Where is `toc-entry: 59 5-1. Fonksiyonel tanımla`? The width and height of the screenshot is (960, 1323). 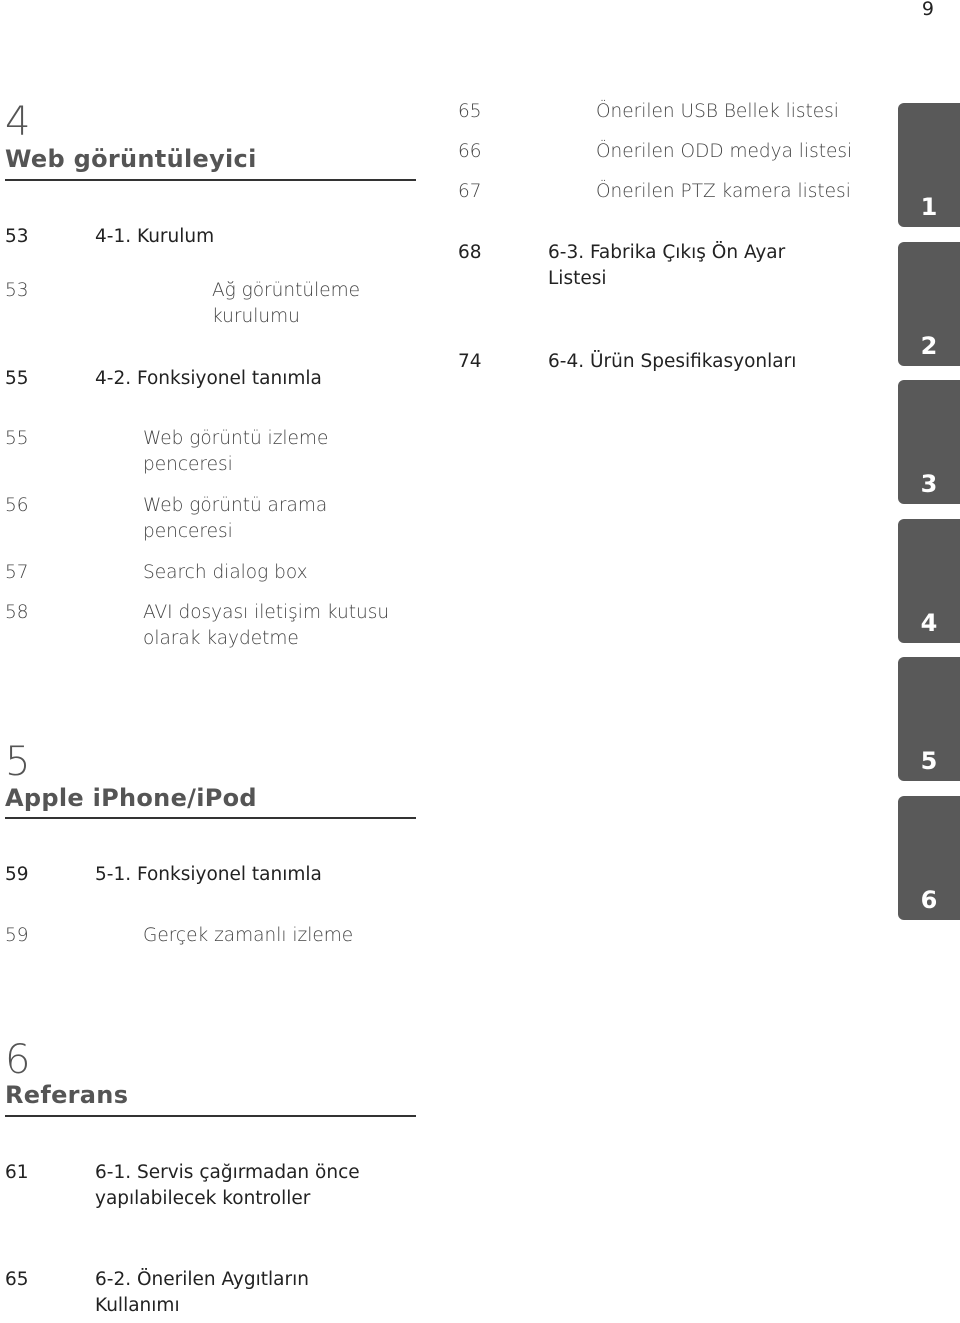
toc-entry: 59 5-1. Fonksiyonel tanımla is located at coordinates (220, 877).